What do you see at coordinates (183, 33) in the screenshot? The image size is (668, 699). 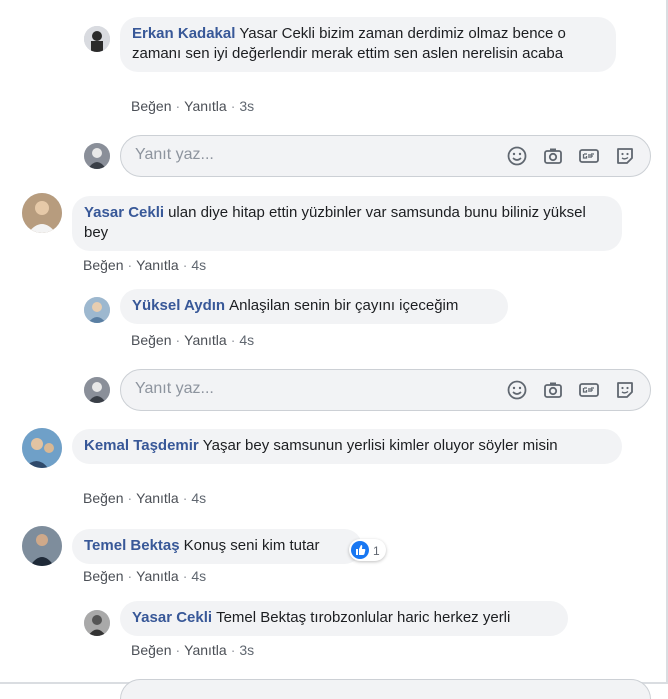 I see `comment-author: Erkan Kadakal` at bounding box center [183, 33].